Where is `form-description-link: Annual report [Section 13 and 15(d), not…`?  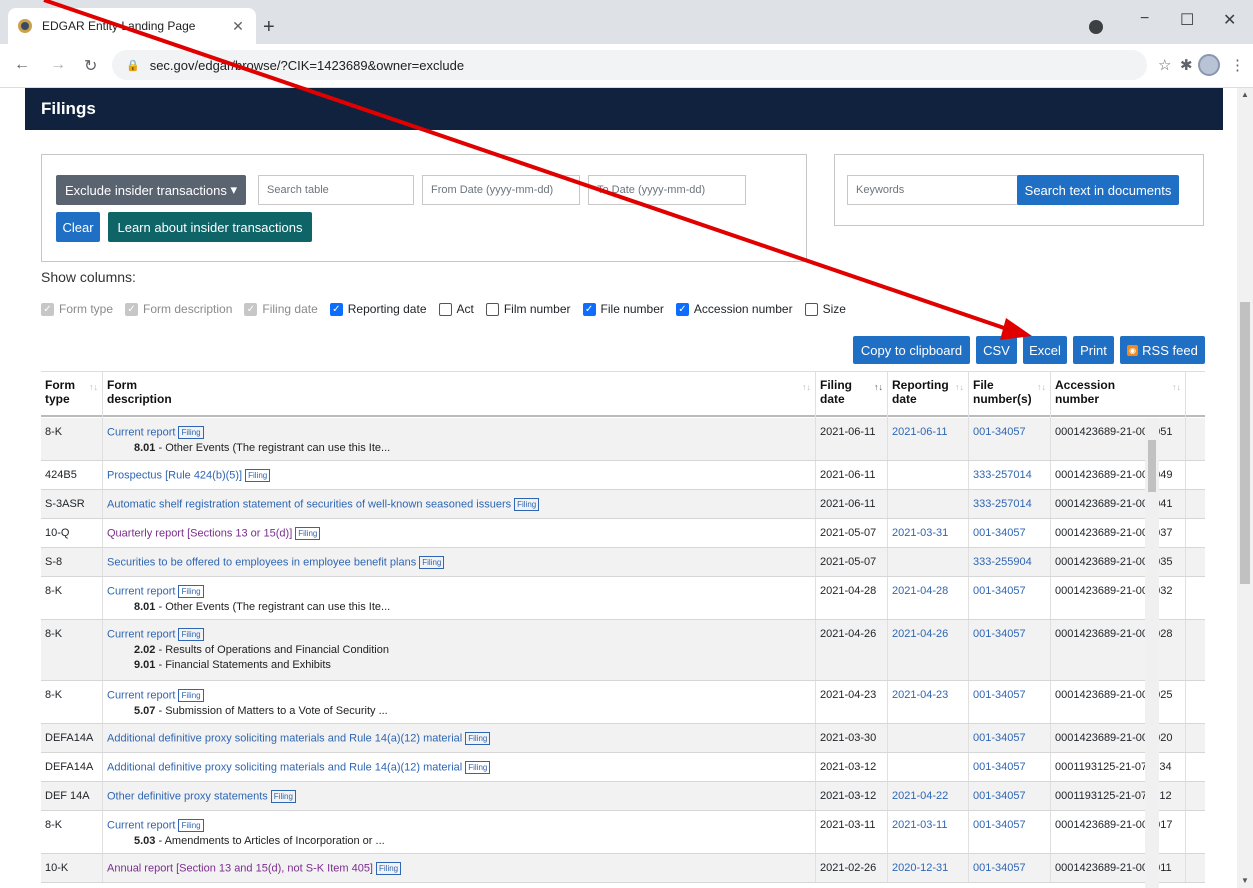
form-description-link: Annual report [Section 13 and 15(d), not… is located at coordinates (240, 868).